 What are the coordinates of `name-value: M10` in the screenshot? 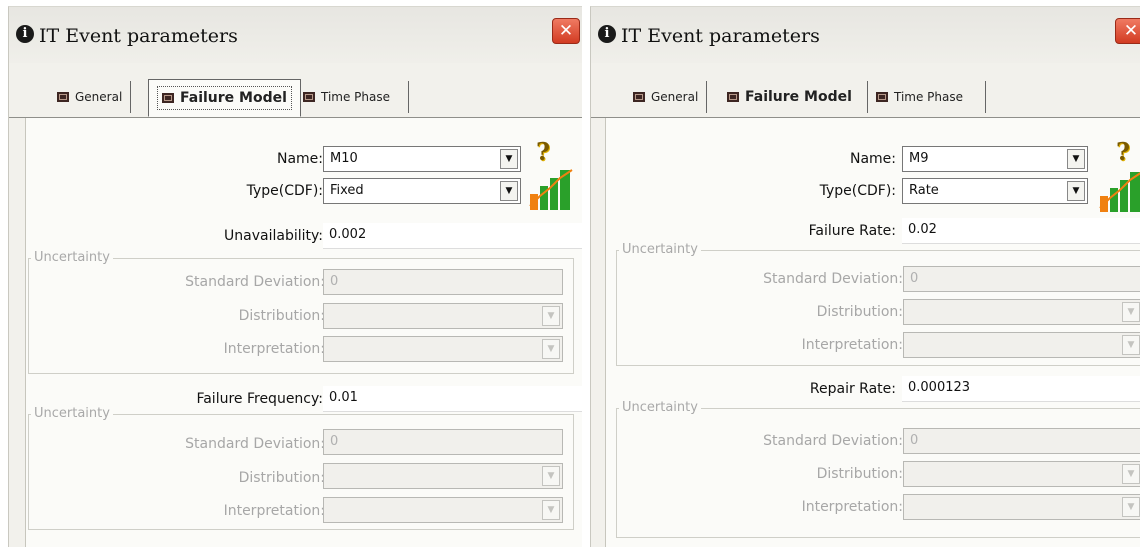 It's located at (344, 158).